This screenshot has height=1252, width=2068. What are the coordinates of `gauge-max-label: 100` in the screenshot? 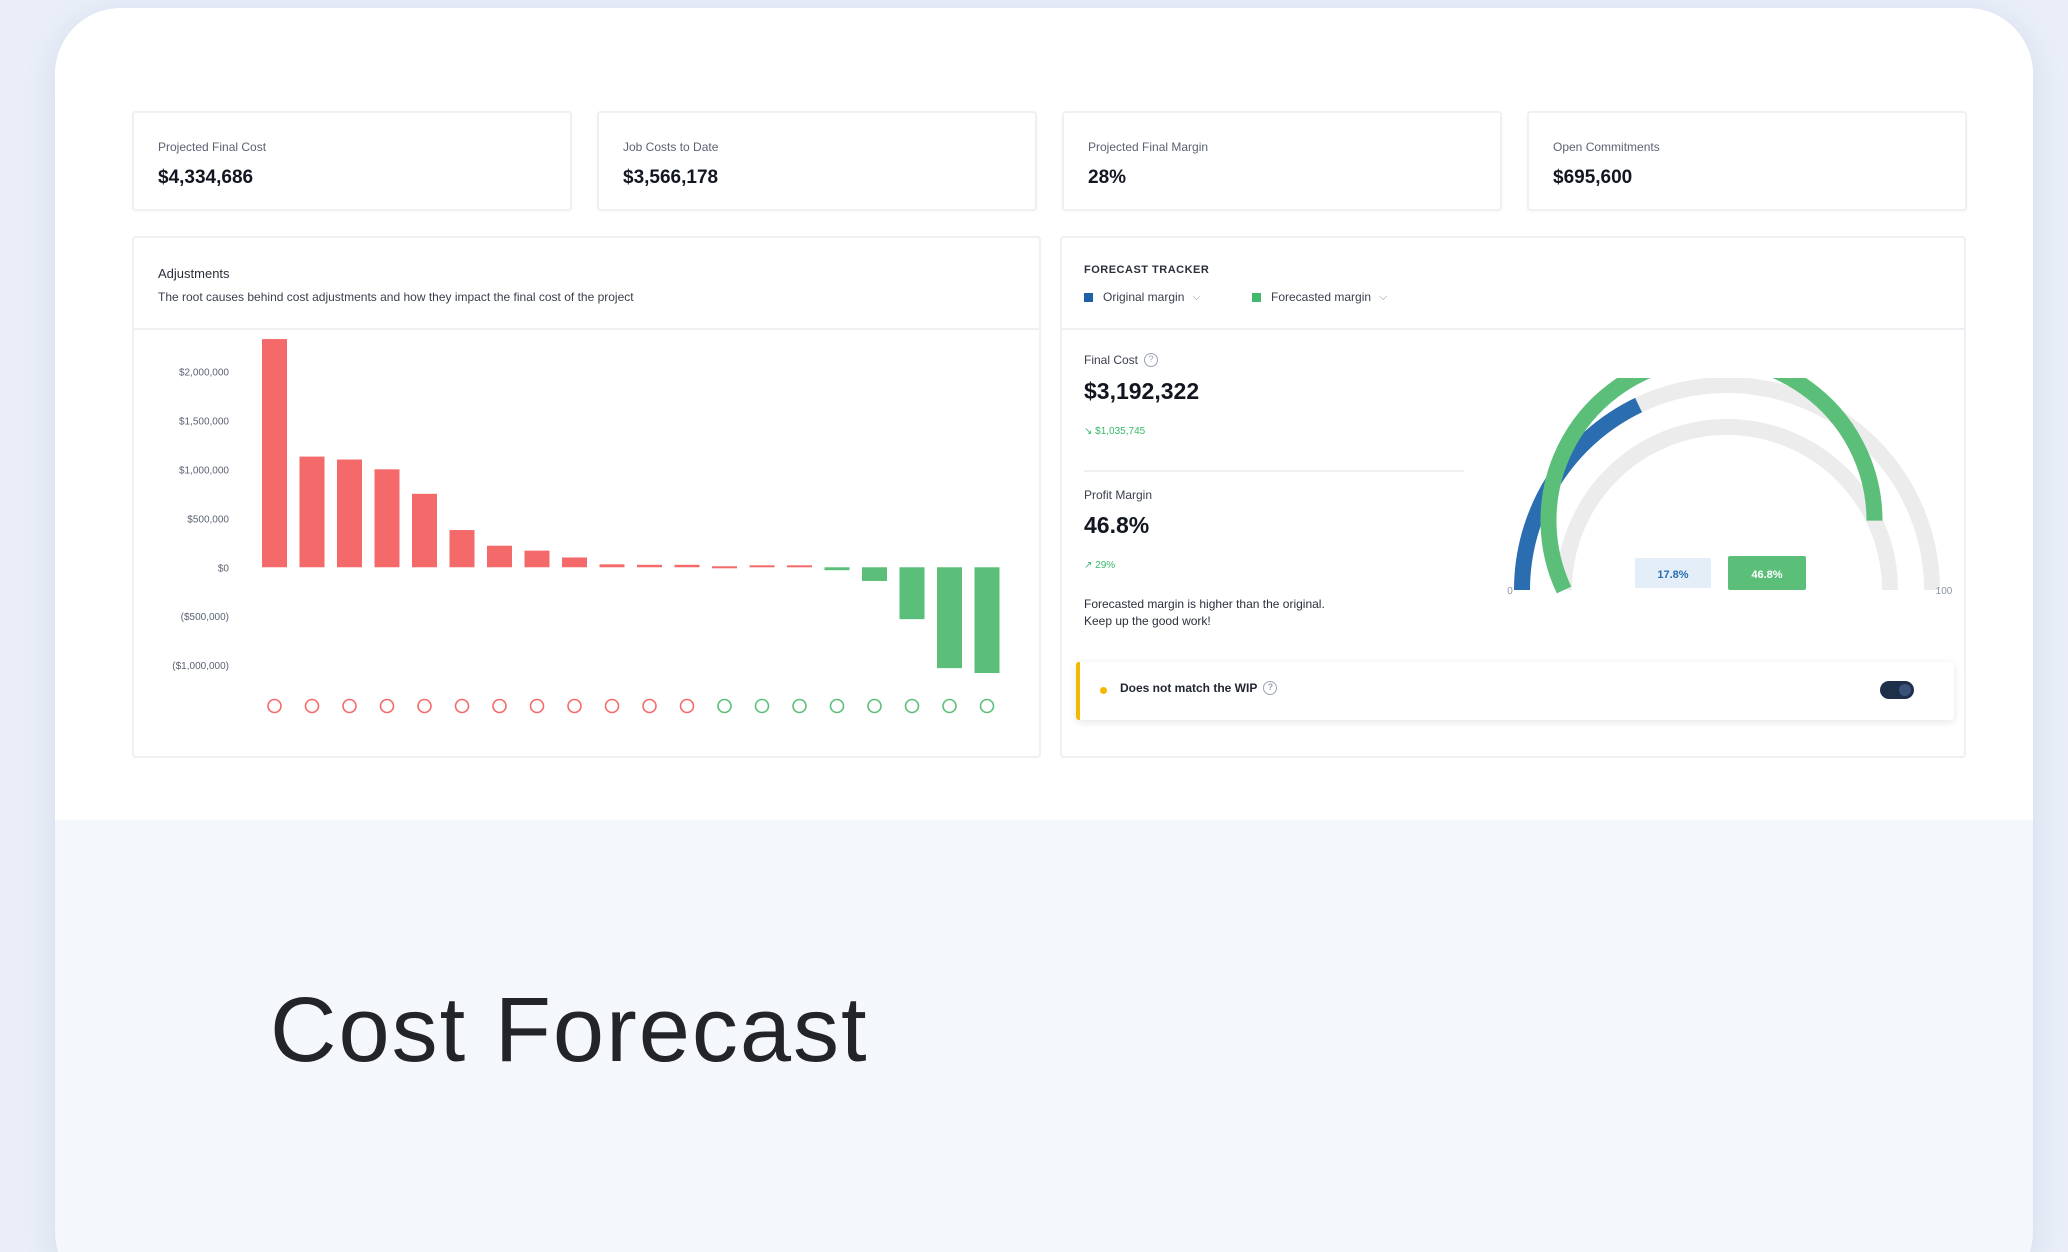 It's located at (1944, 591).